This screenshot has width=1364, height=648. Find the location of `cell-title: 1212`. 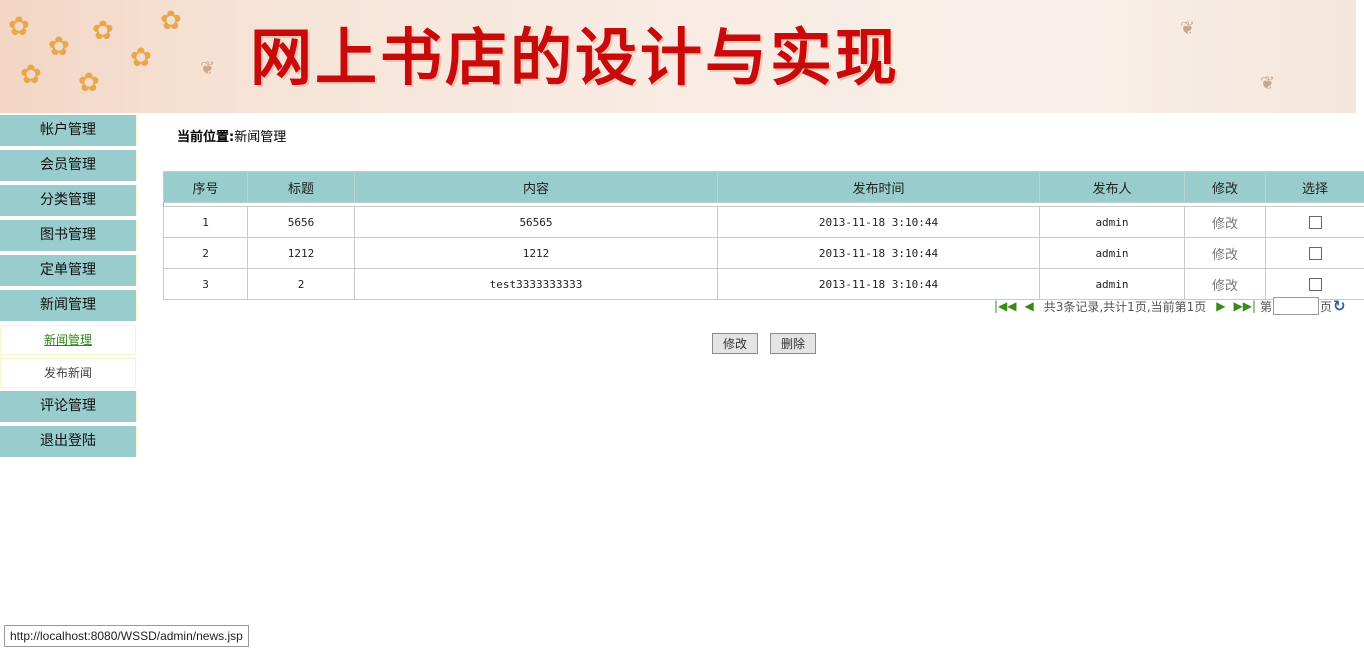

cell-title: 1212 is located at coordinates (301, 253).